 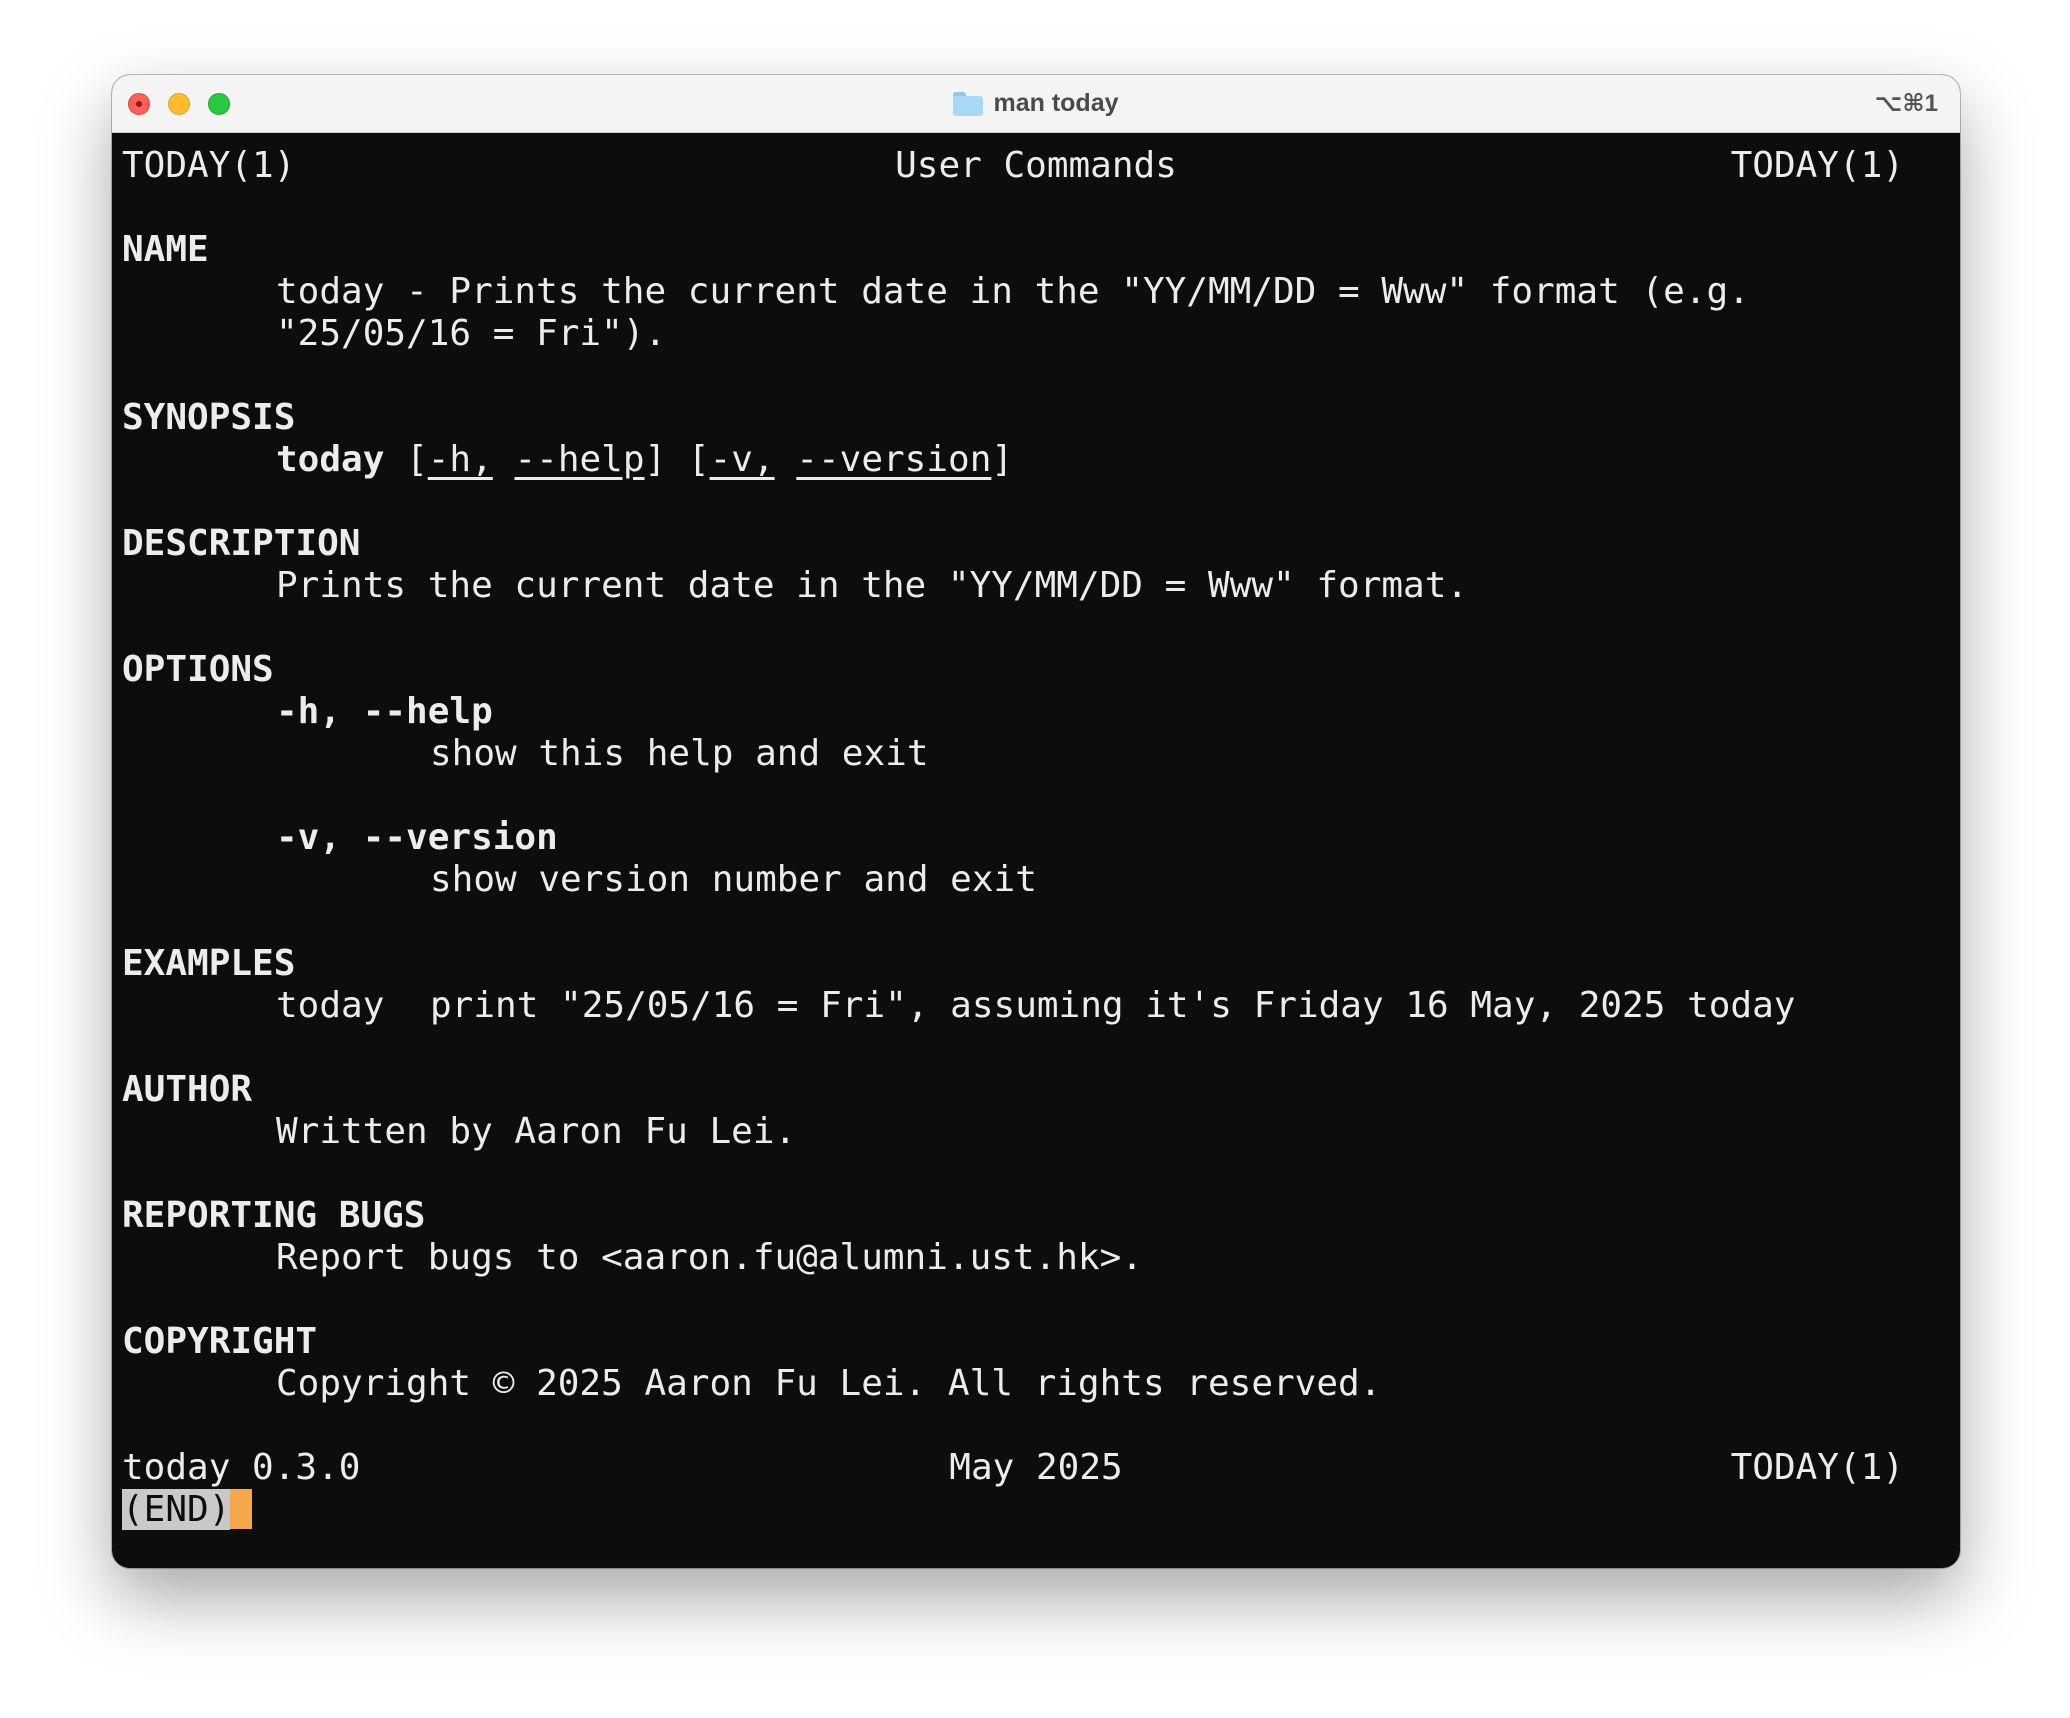 I want to click on synopsis-opt-version: --version, so click(x=894, y=459).